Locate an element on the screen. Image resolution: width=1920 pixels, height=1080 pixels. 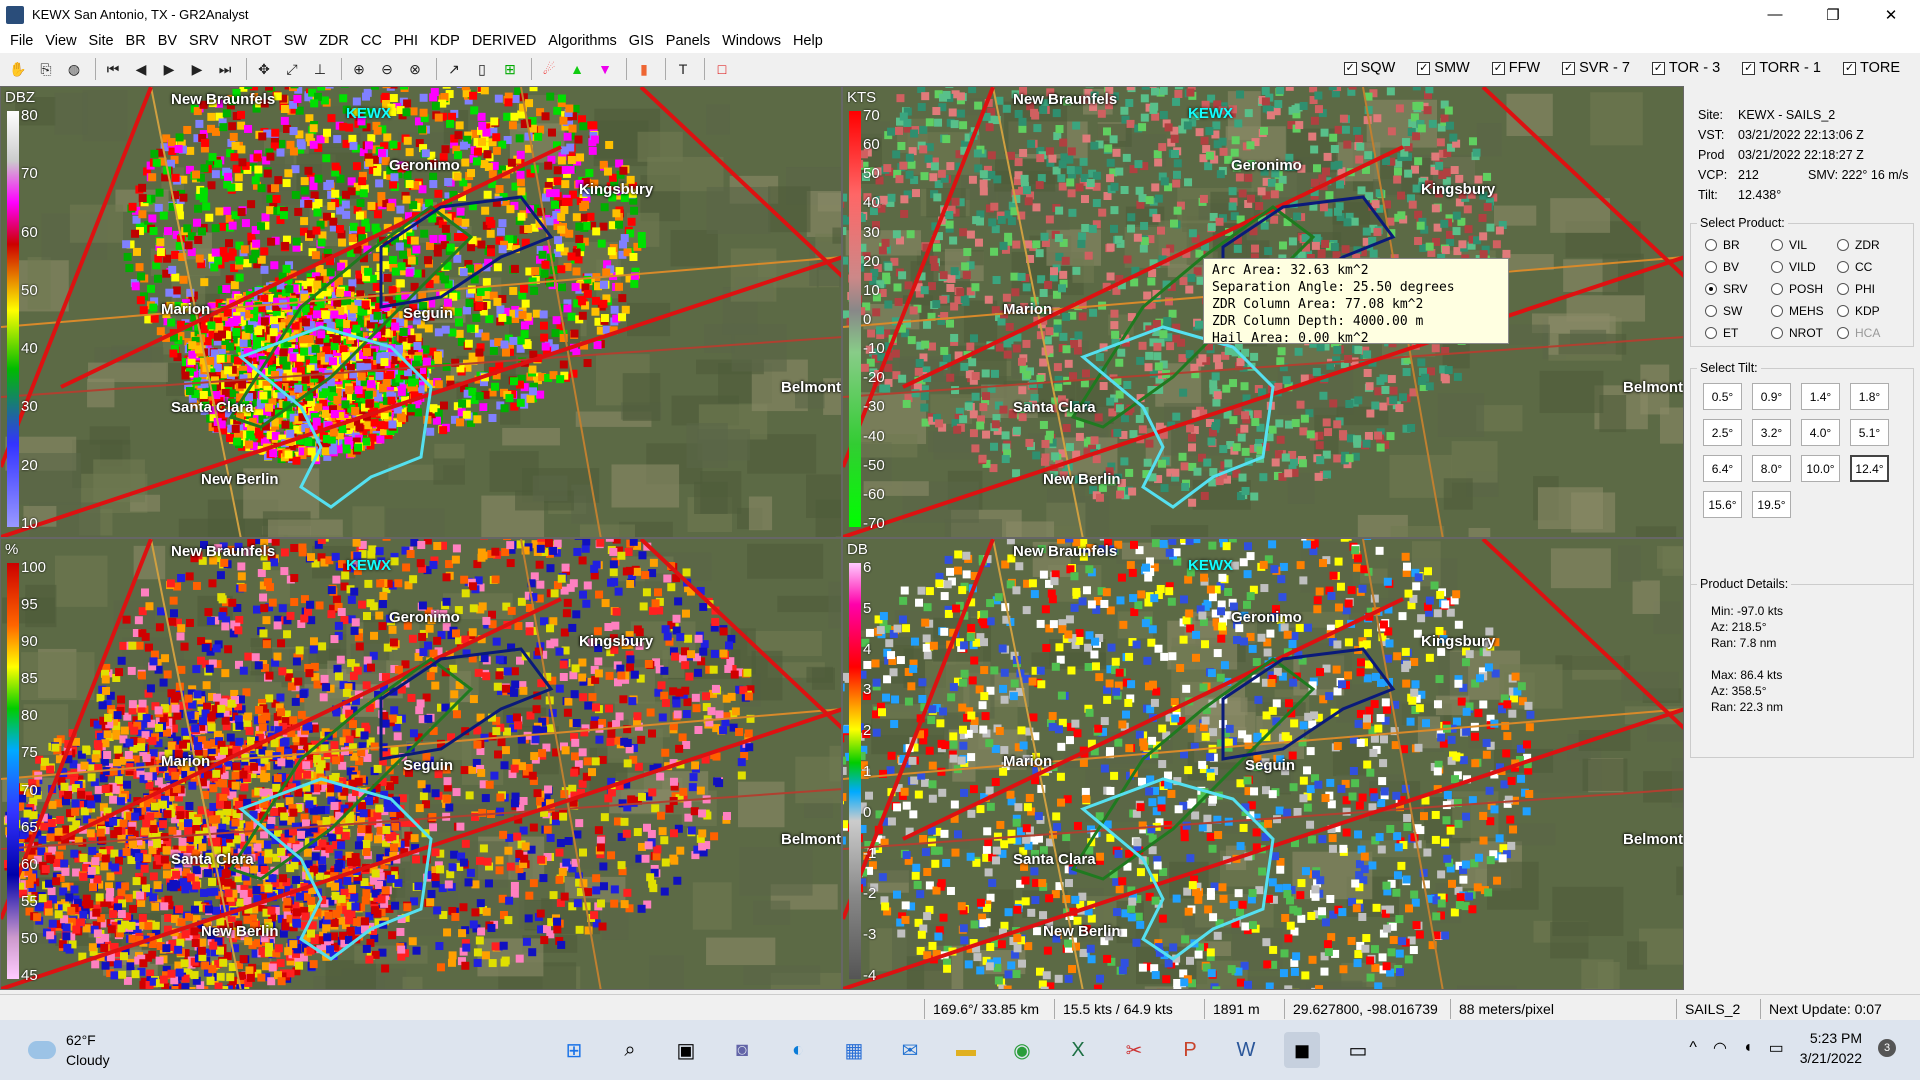
tilt-button: 2.5° is located at coordinates (1722, 432).